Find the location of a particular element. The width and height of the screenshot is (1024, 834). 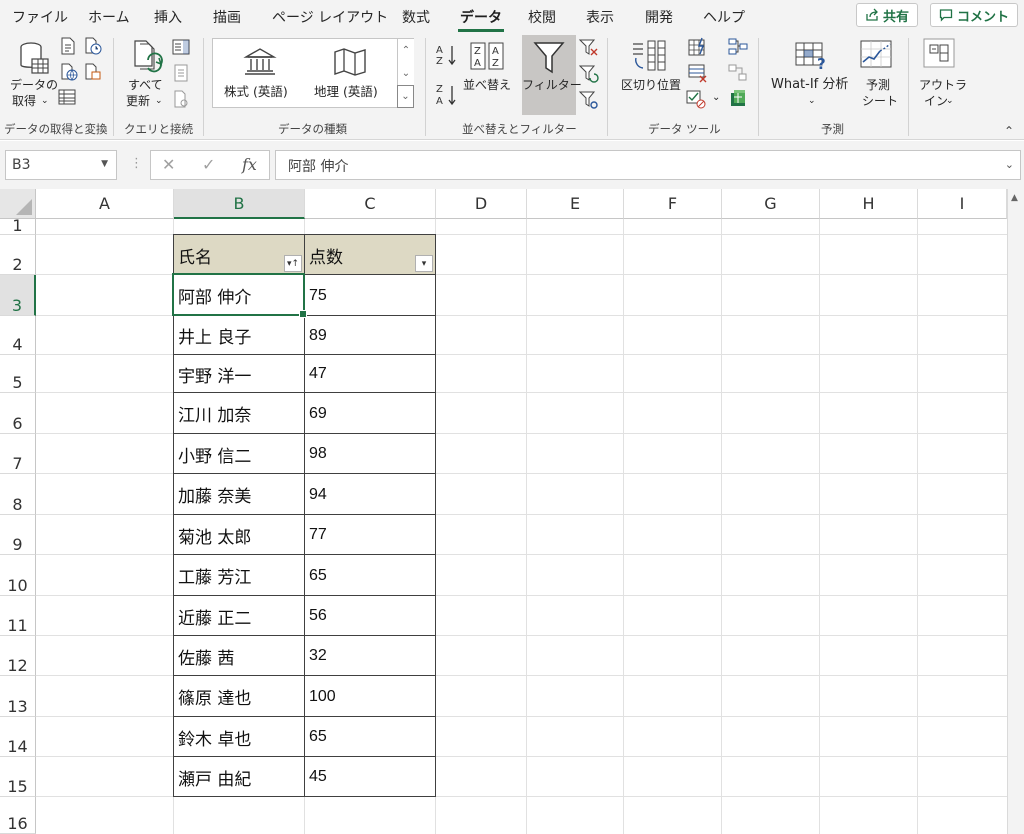

tab-developer: 開発 is located at coordinates (659, 17).